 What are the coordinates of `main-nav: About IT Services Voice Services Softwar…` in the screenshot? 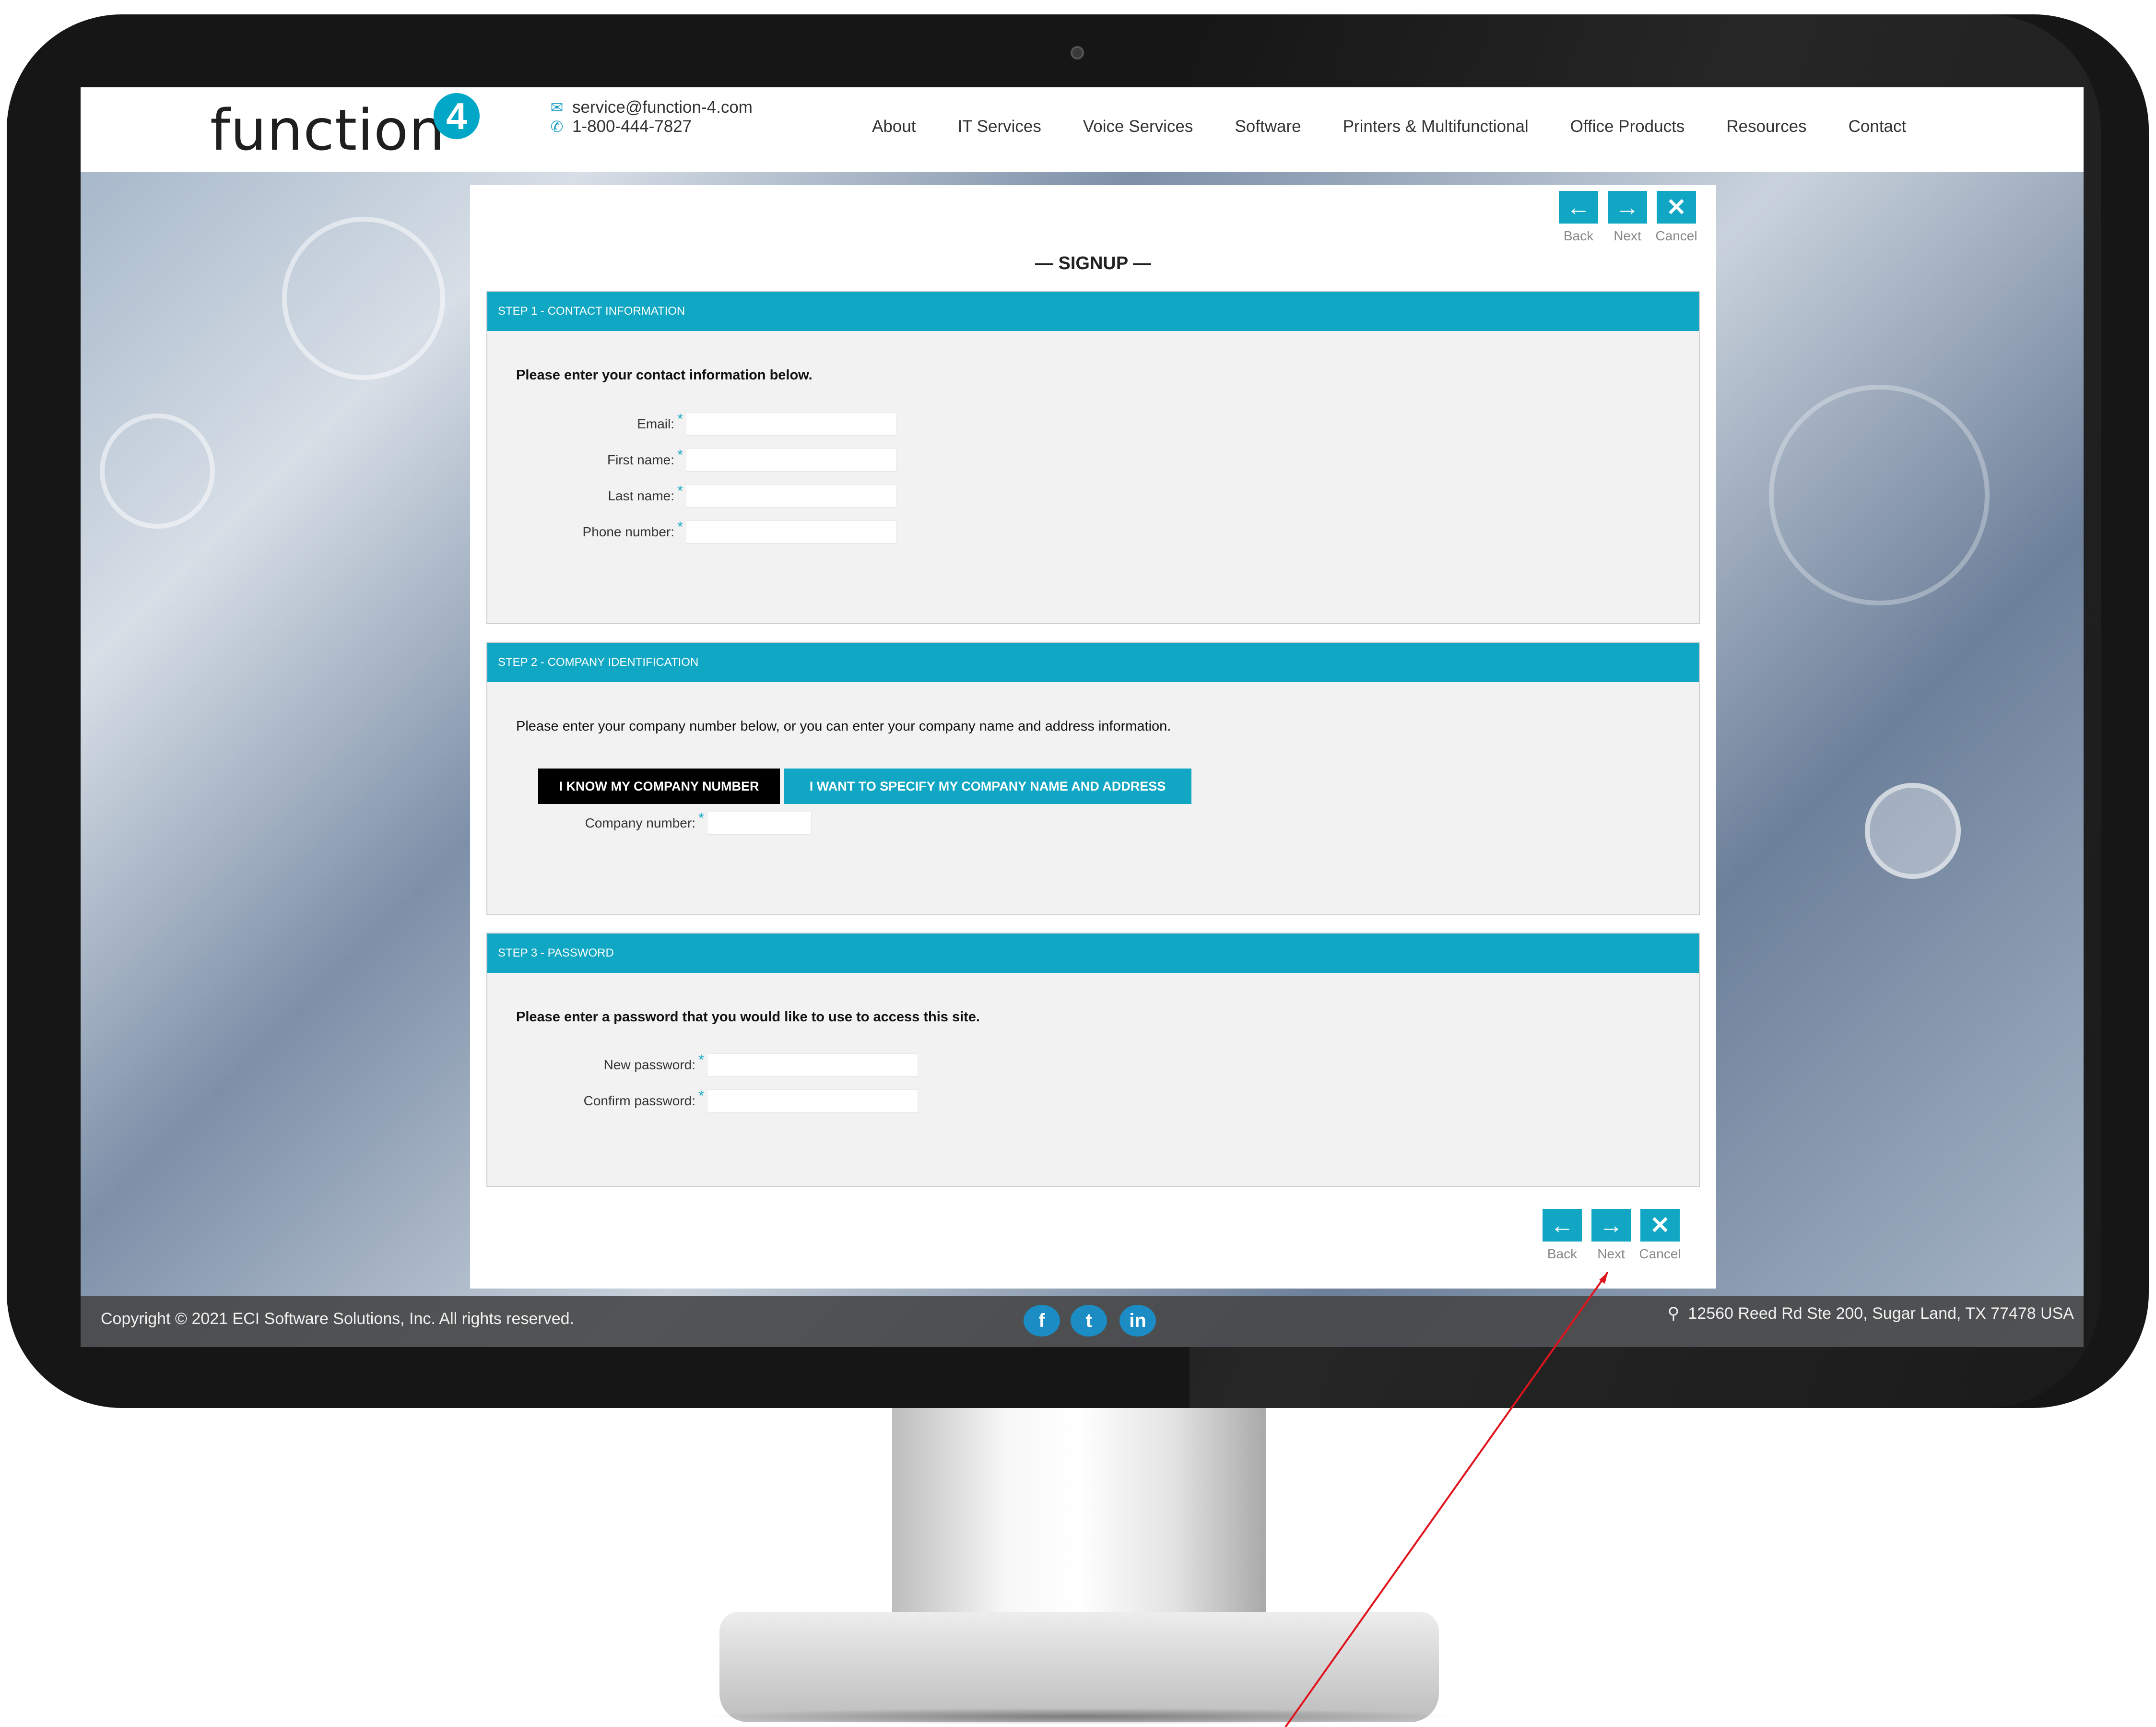 It's located at (1410, 126).